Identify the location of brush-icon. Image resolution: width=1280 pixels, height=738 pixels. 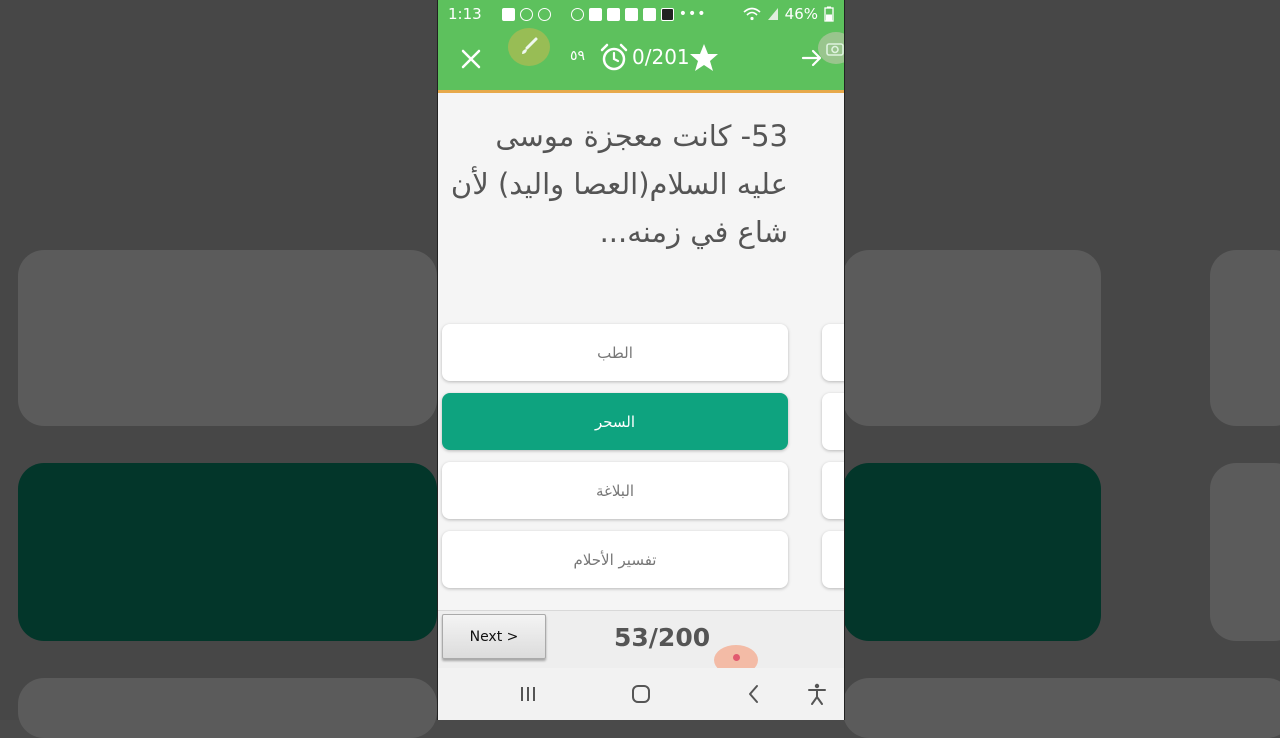
(530, 45).